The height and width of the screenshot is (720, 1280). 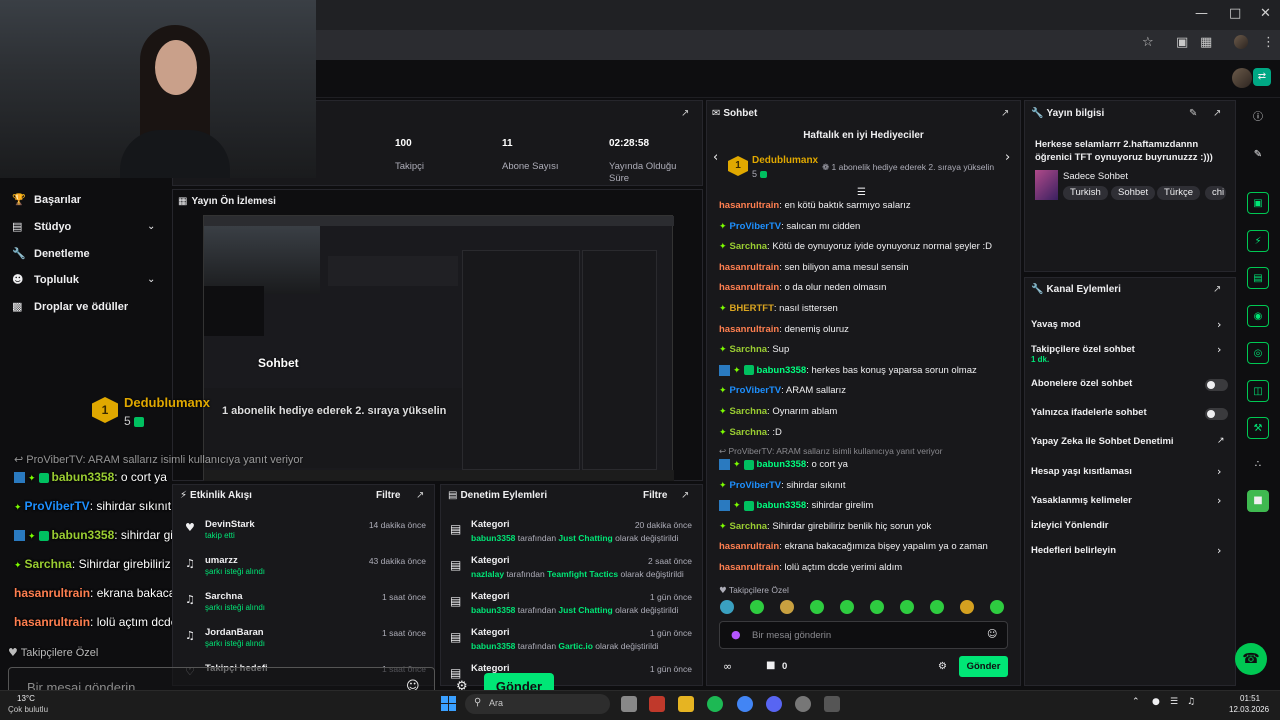 I want to click on file-explorer-icon, so click(x=686, y=704).